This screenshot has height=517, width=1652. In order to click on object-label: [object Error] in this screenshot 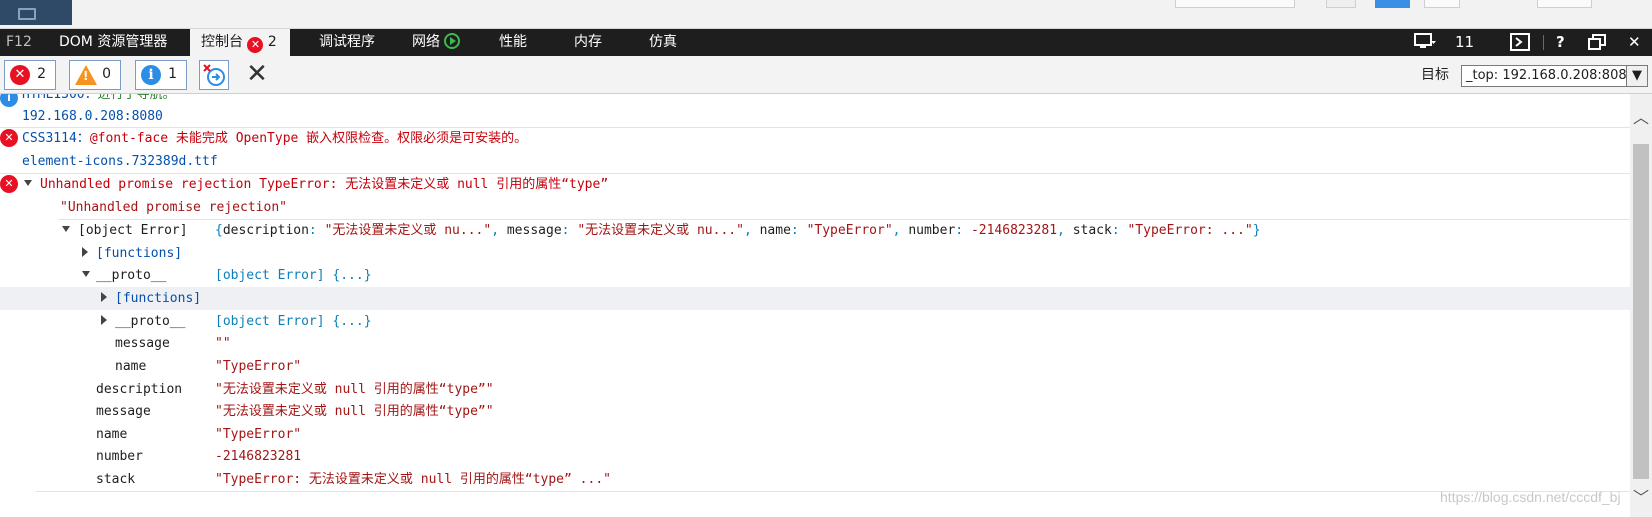, I will do `click(133, 230)`.